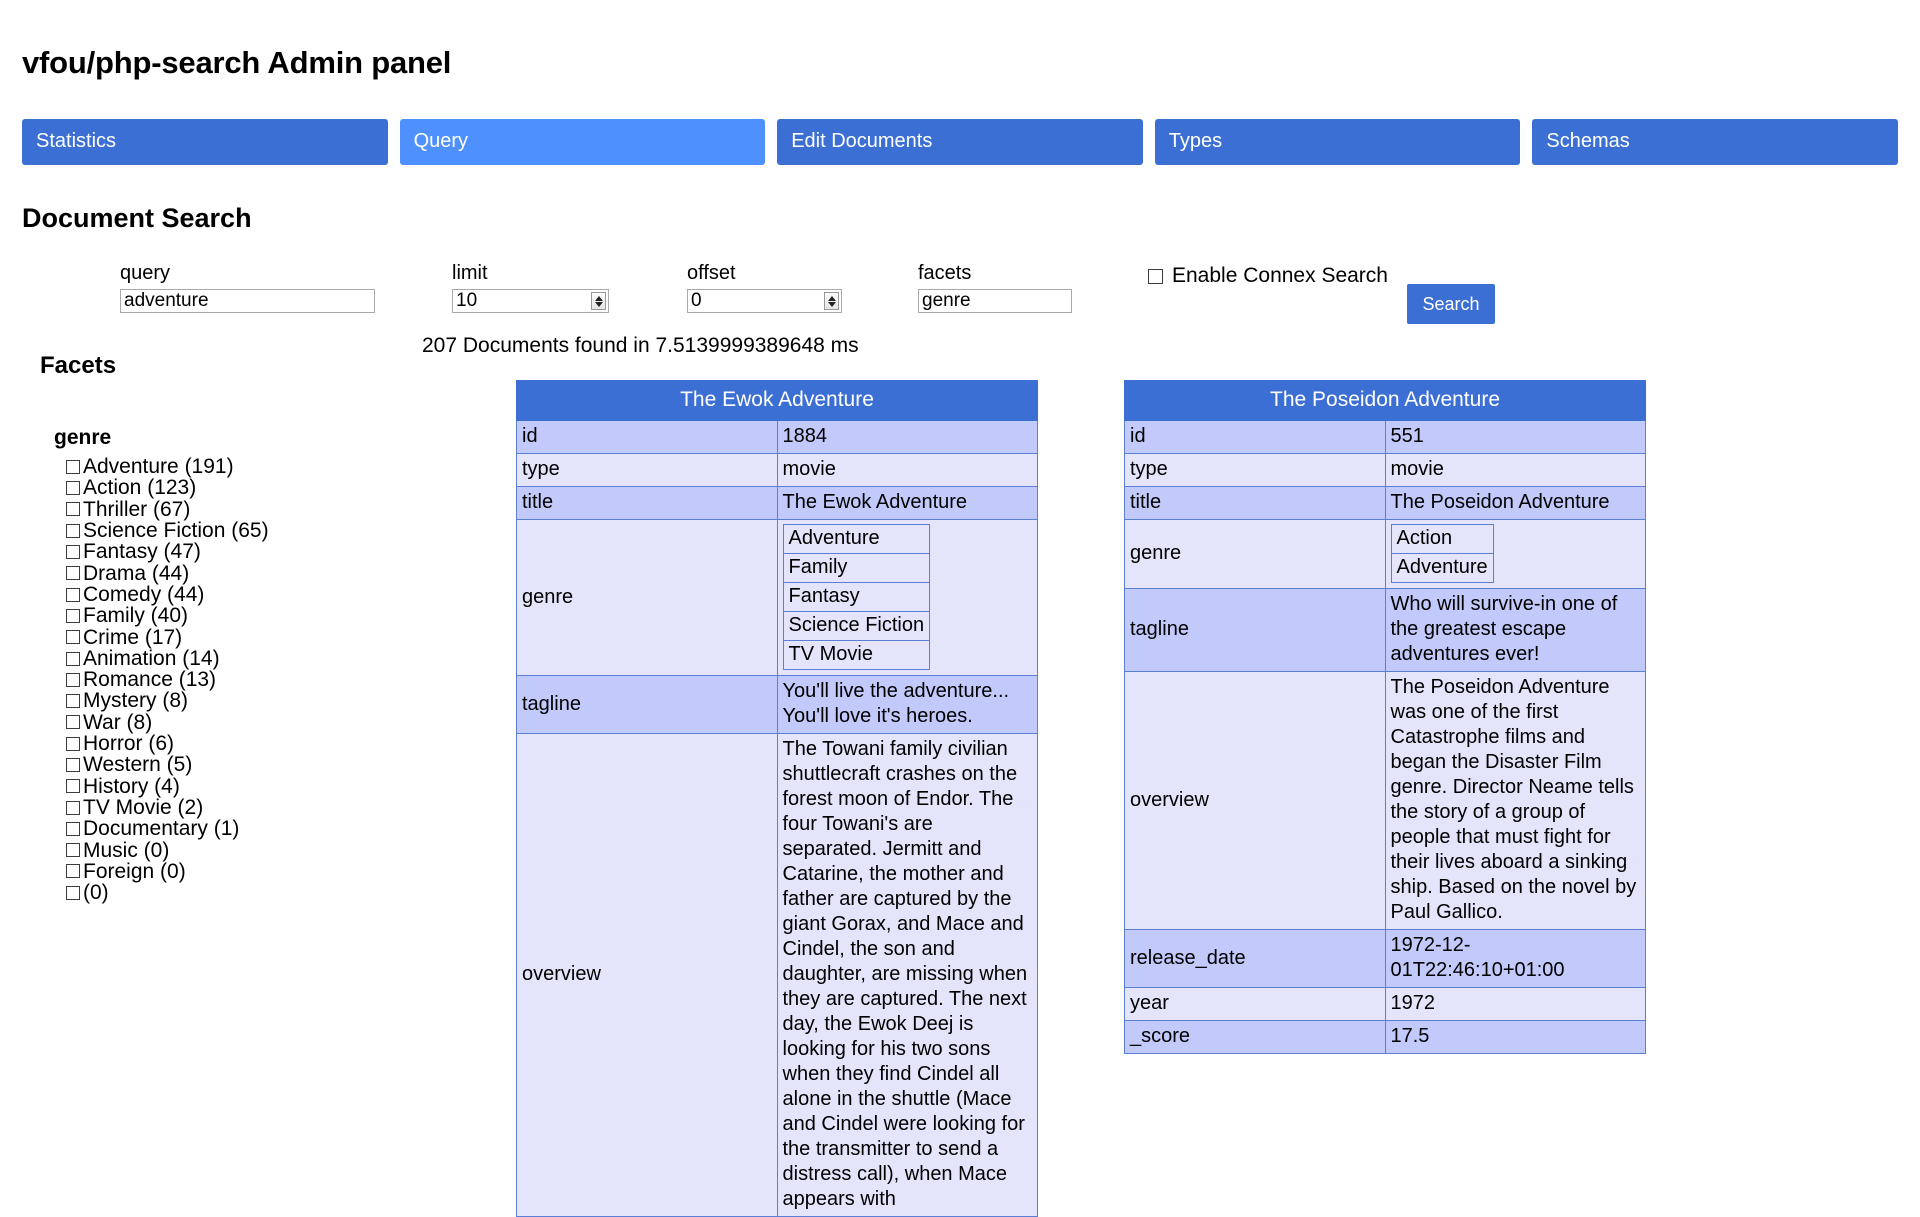  What do you see at coordinates (167, 658) in the screenshot?
I see `facet-item: Animation (14)` at bounding box center [167, 658].